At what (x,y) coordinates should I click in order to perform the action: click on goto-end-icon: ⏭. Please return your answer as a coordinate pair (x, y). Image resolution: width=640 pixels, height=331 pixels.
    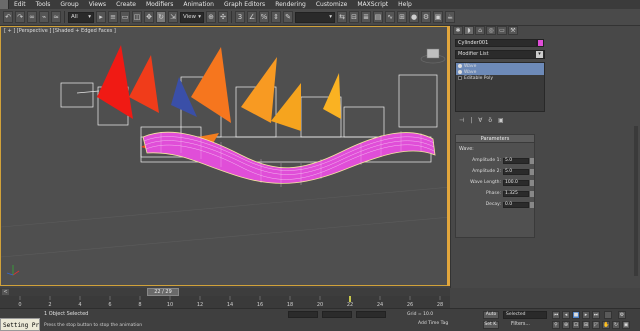
    Looking at the image, I should click on (596, 315).